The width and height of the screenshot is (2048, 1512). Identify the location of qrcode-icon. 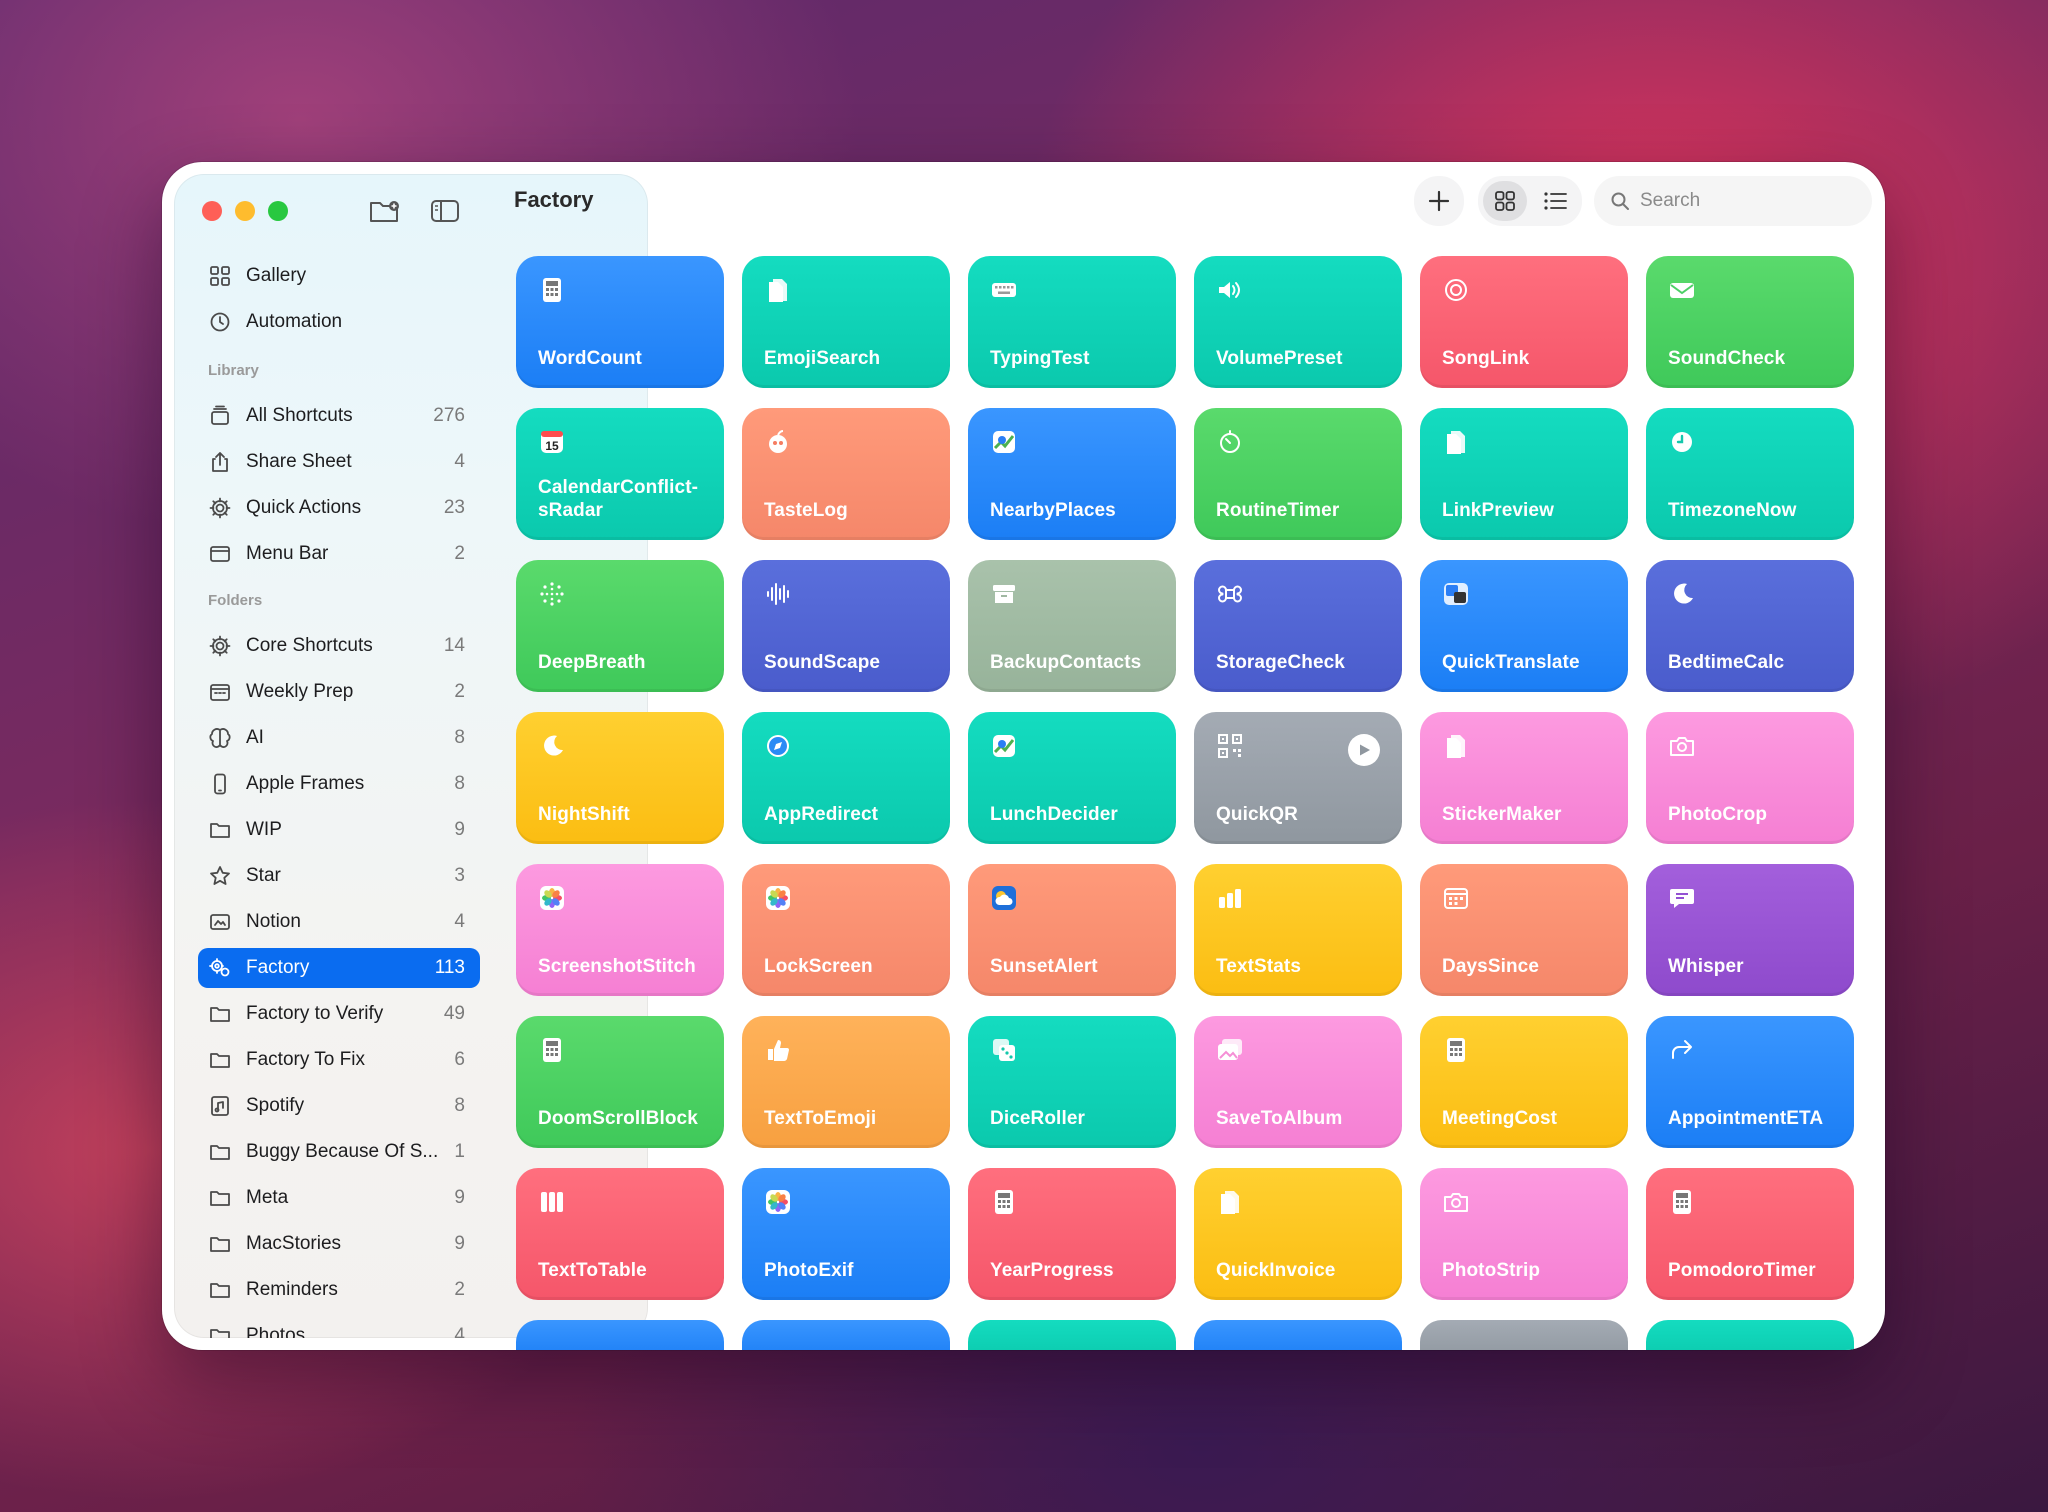
(1230, 746).